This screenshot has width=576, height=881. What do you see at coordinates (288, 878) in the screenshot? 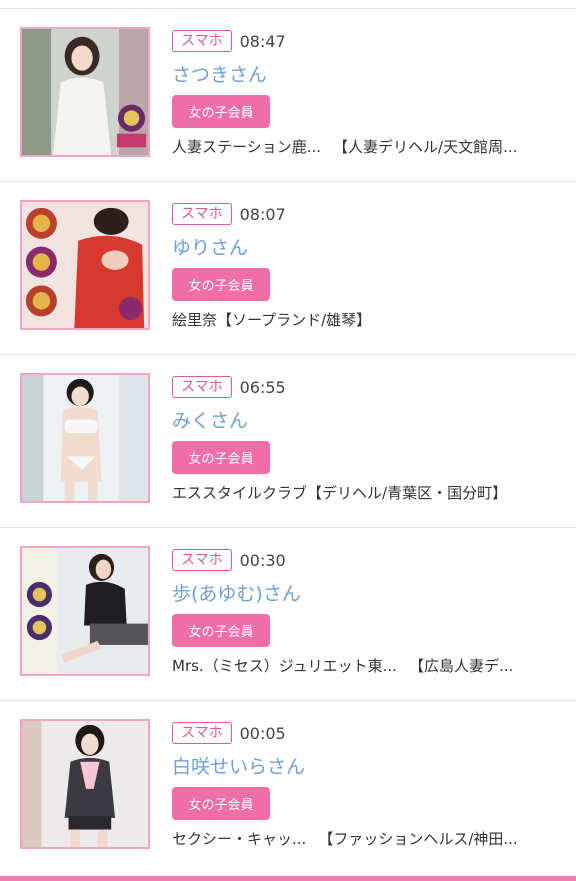
I see `bottom-accent-bar` at bounding box center [288, 878].